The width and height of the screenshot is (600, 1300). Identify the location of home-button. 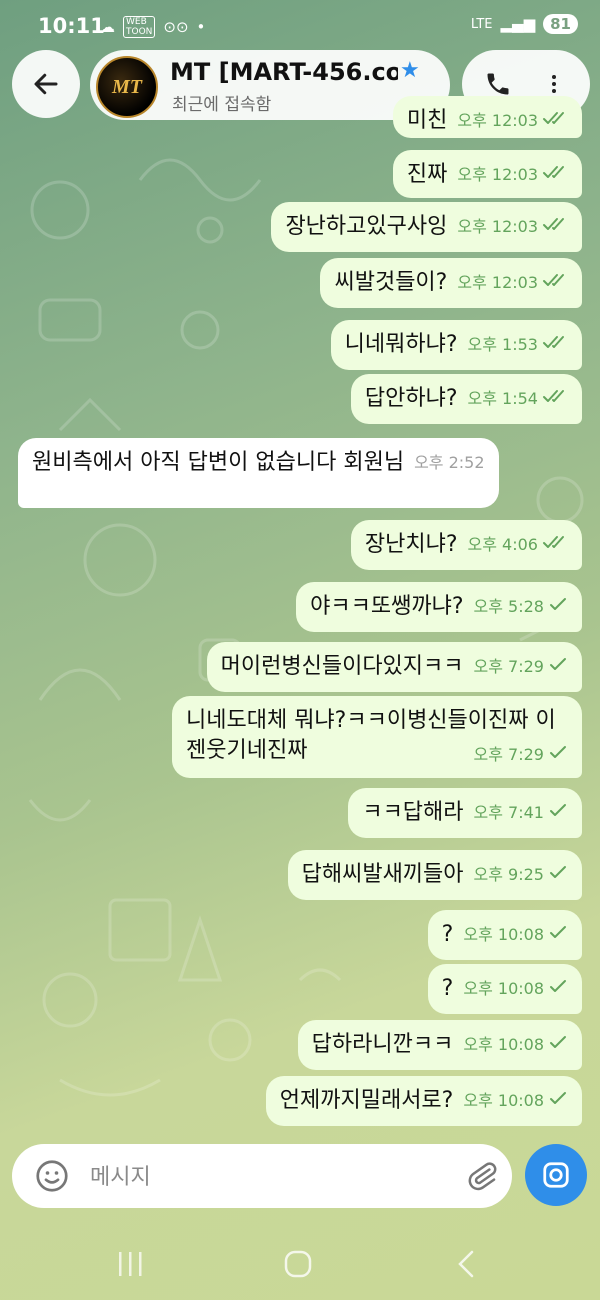
(298, 1264).